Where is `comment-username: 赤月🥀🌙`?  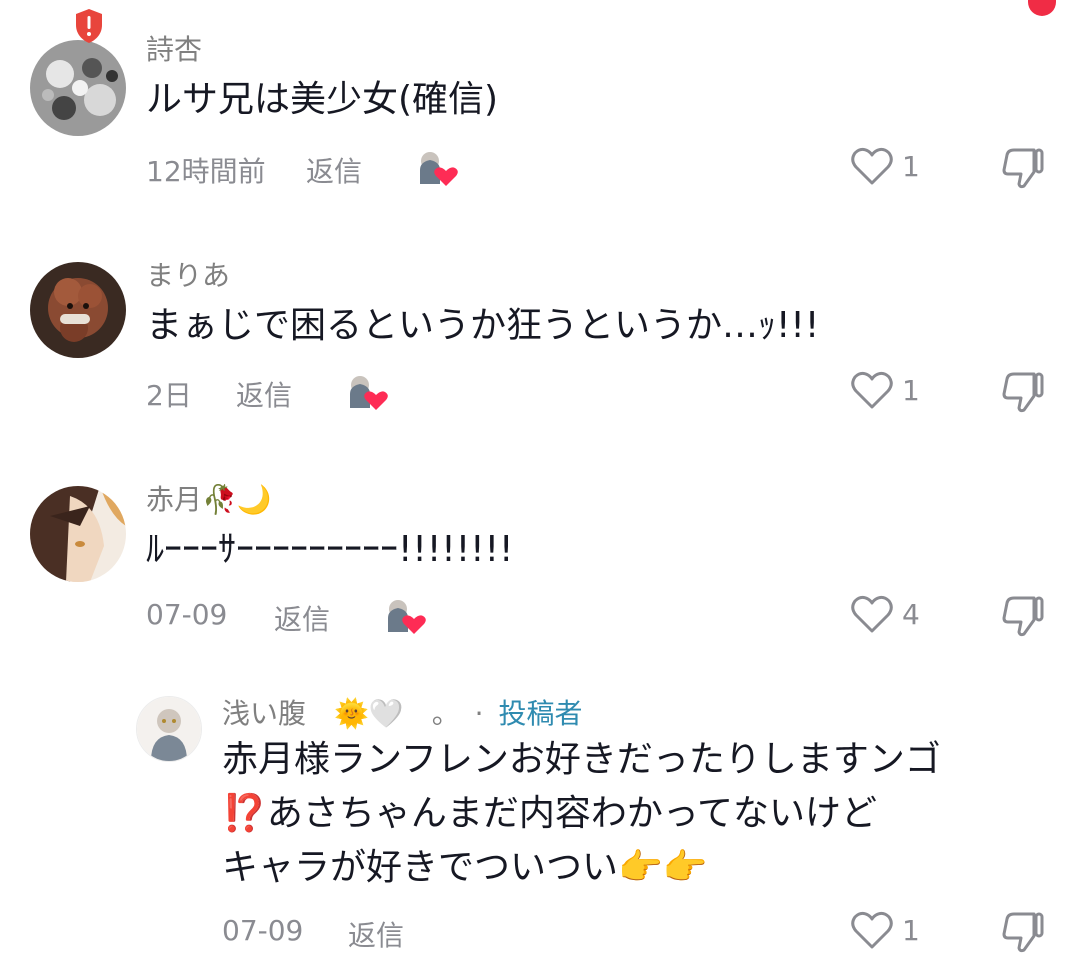
comment-username: 赤月🥀🌙 is located at coordinates (209, 498).